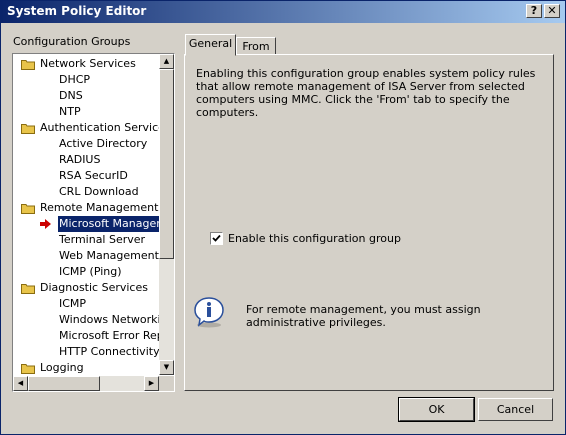  I want to click on scroll-left-button: ◀, so click(20, 383).